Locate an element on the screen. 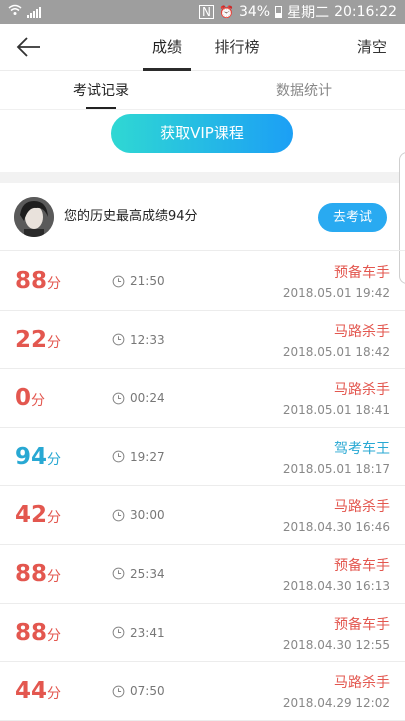  tab-score: 成绩 is located at coordinates (167, 47).